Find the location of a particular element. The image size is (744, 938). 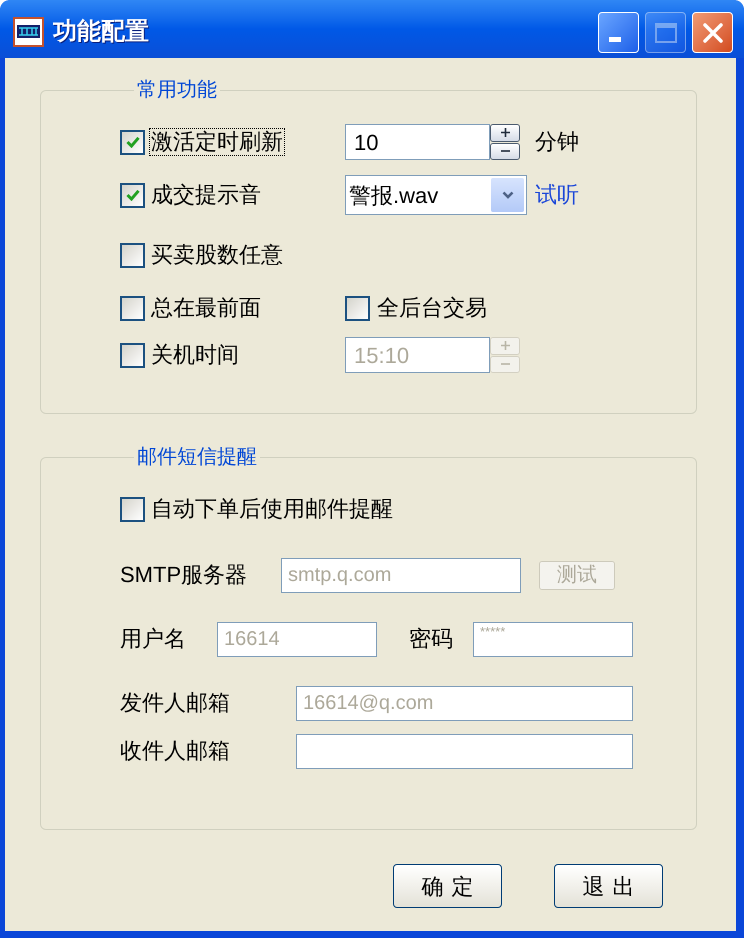

dialog-button: 退出 is located at coordinates (608, 886).